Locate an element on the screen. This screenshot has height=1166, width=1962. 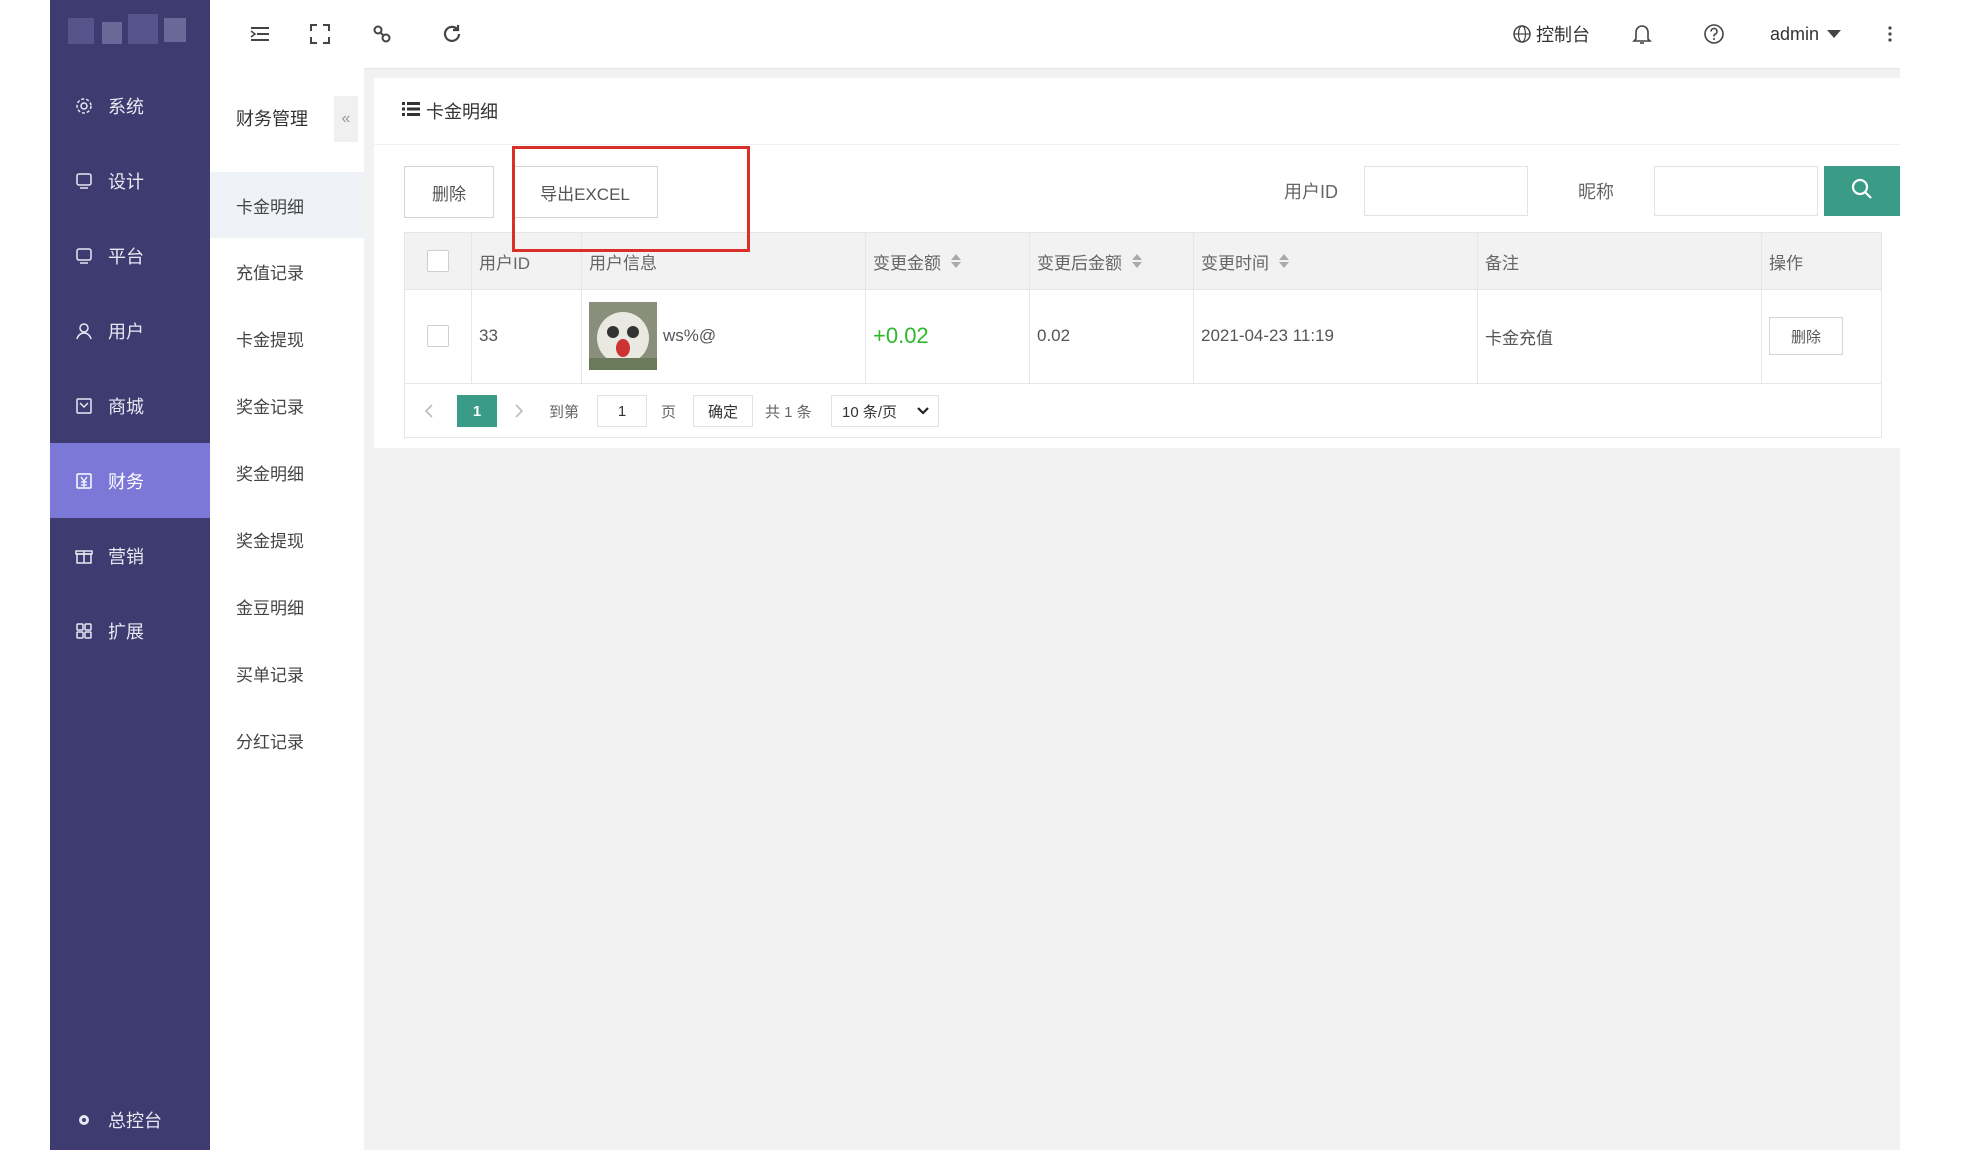
highlight-box is located at coordinates (631, 199).